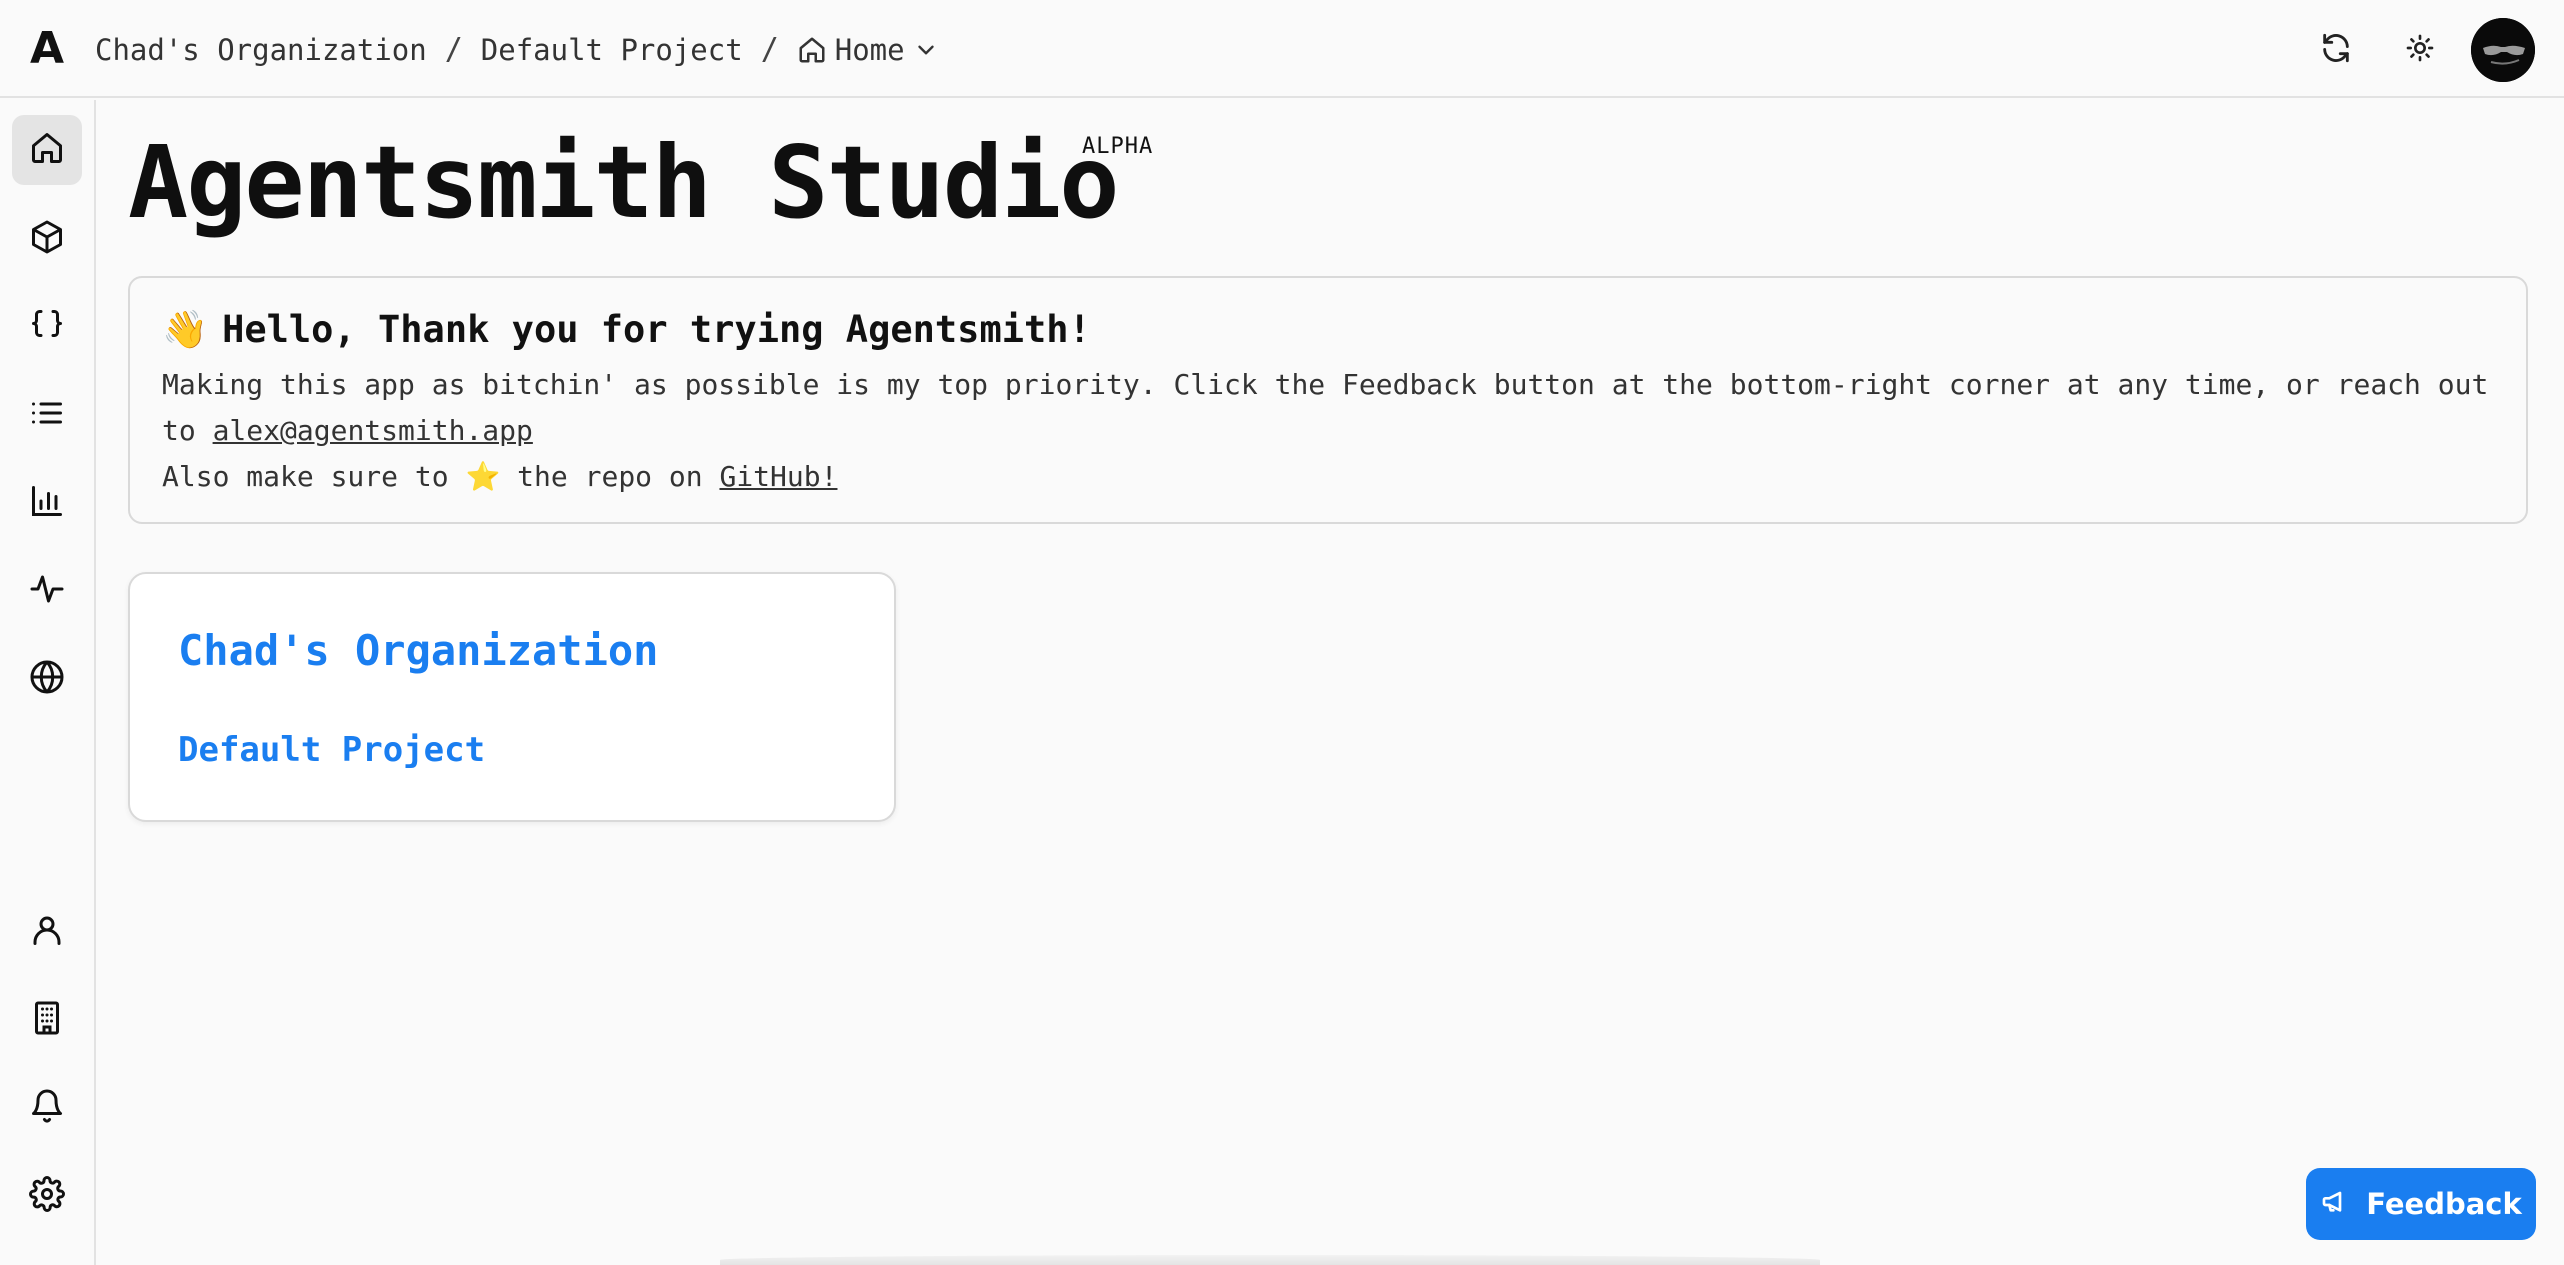  What do you see at coordinates (314, 476) in the screenshot?
I see `github-message-prefix: Also make sure to` at bounding box center [314, 476].